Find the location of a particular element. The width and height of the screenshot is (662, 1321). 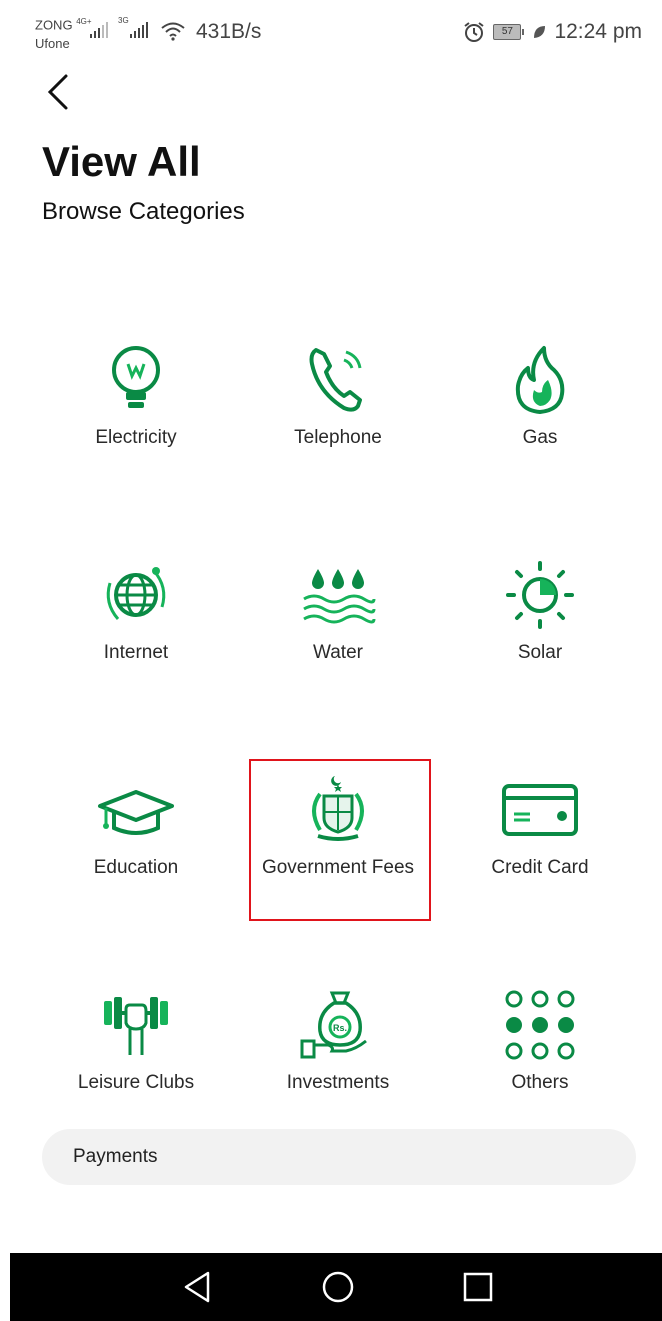

telephone-icon is located at coordinates (335, 380).